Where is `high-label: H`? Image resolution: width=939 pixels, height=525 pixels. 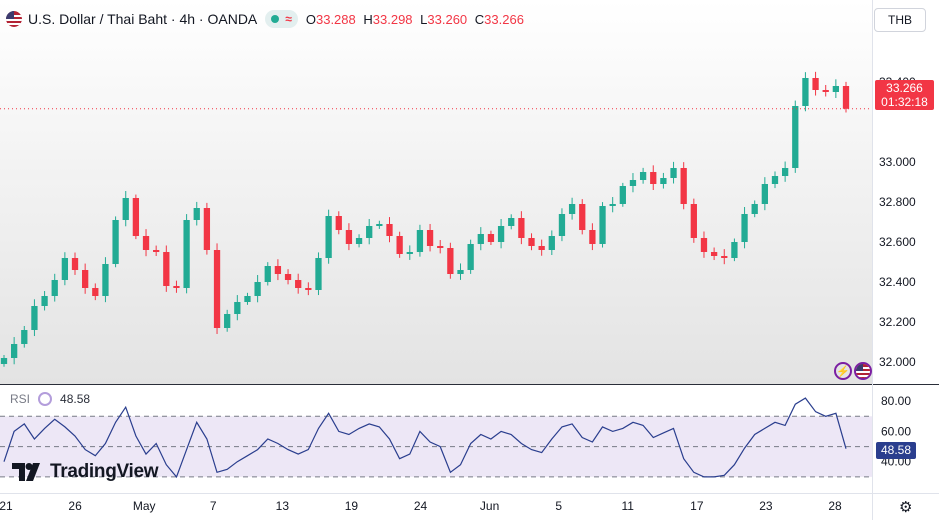
high-label: H is located at coordinates (368, 19).